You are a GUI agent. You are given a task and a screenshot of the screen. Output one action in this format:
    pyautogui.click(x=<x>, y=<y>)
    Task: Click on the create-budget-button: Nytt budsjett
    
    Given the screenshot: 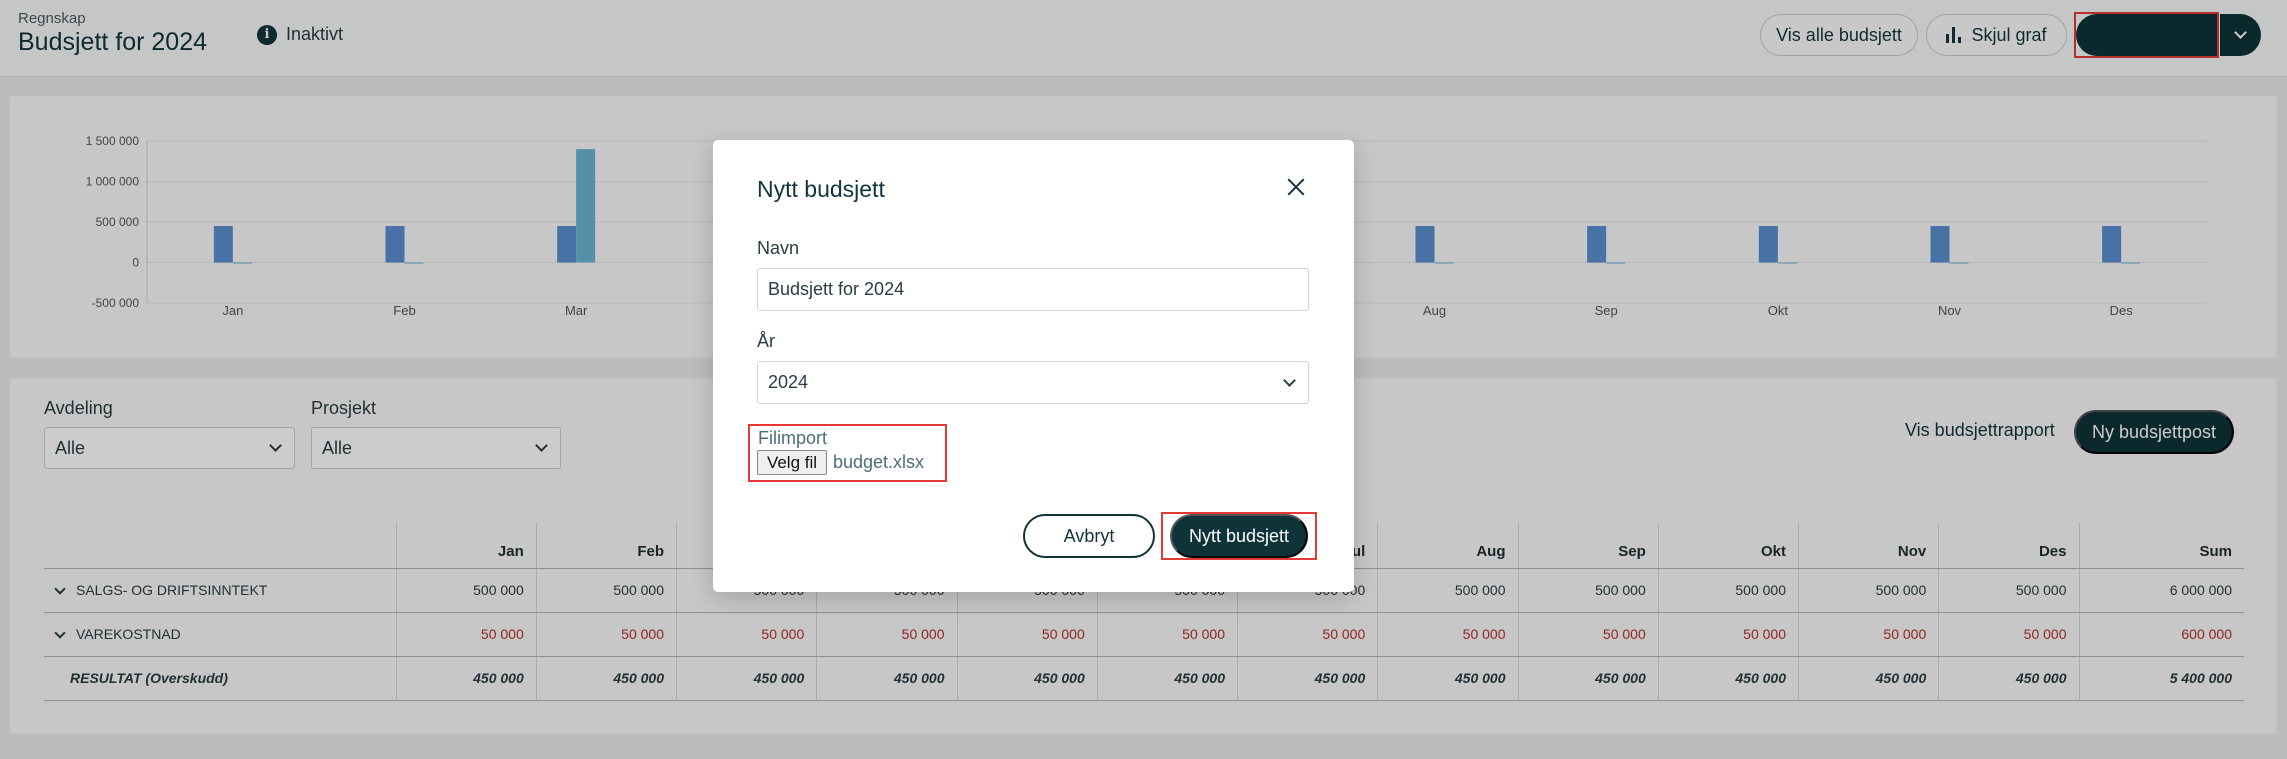 What is the action you would take?
    pyautogui.click(x=1239, y=536)
    